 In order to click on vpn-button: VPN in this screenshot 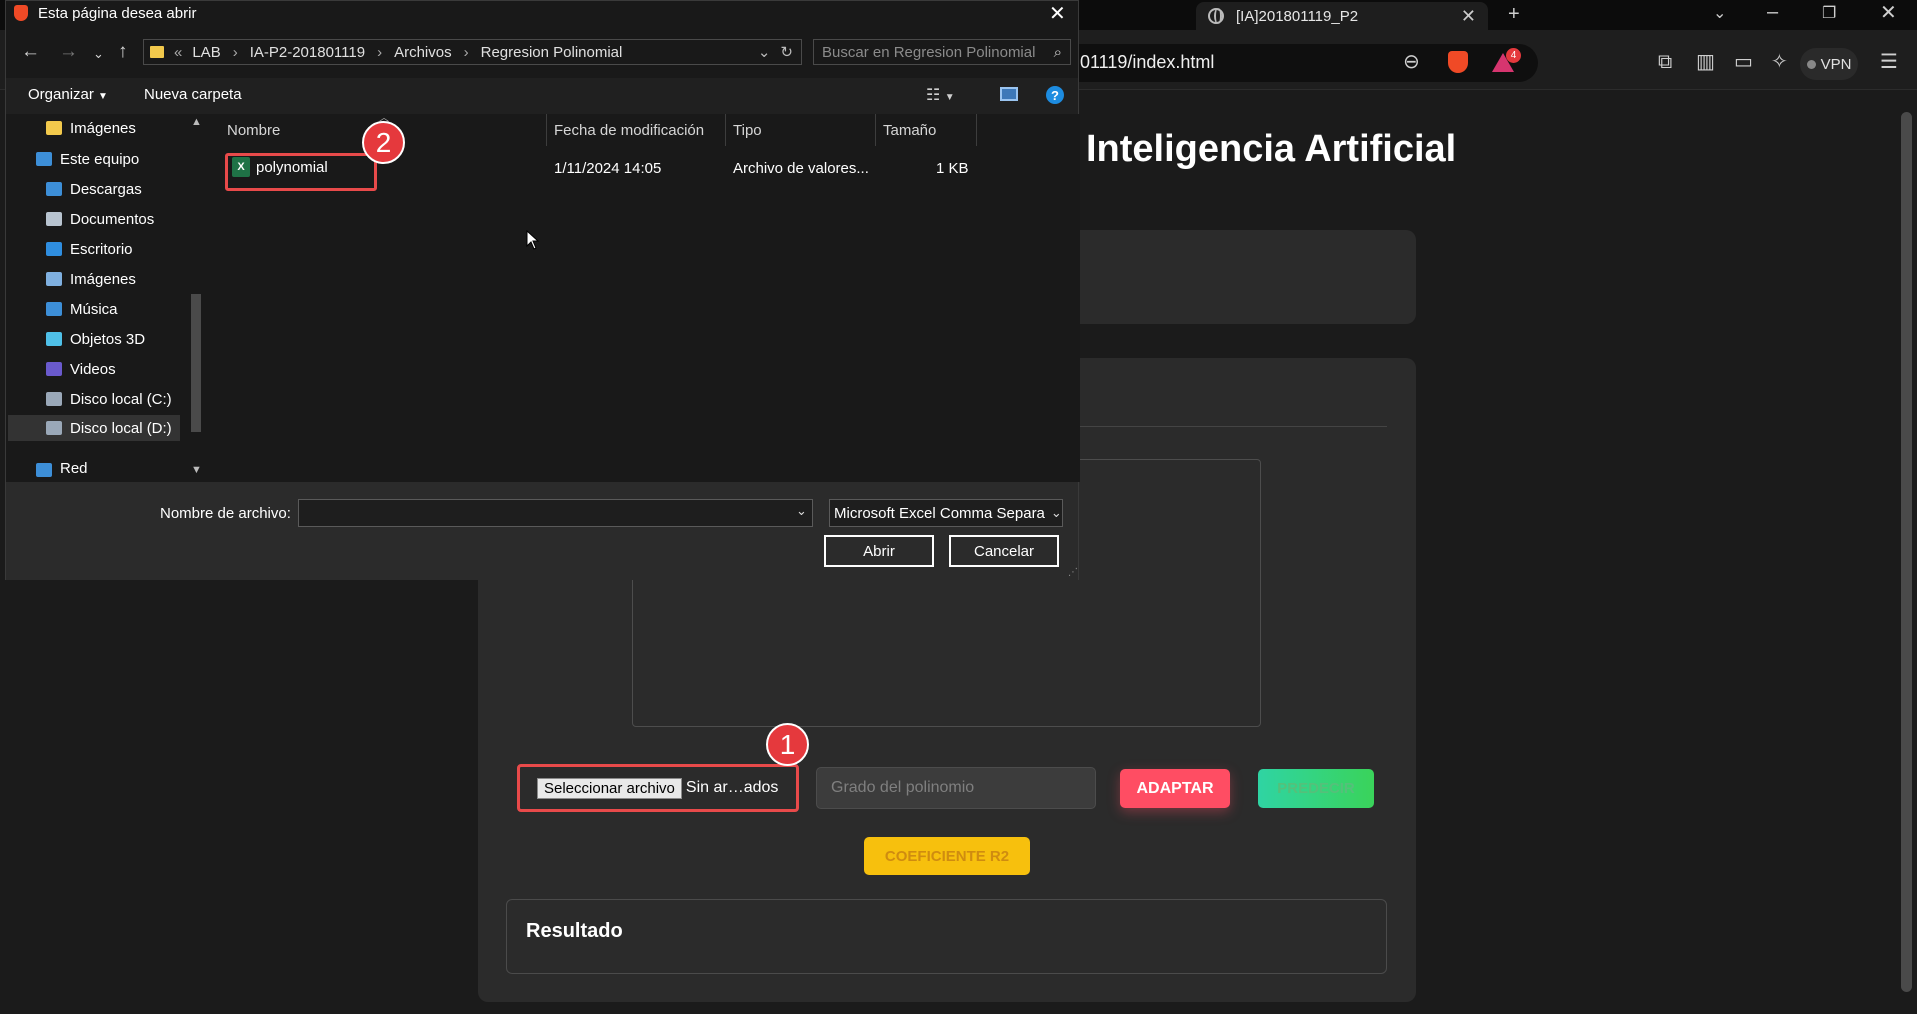, I will do `click(1829, 64)`.